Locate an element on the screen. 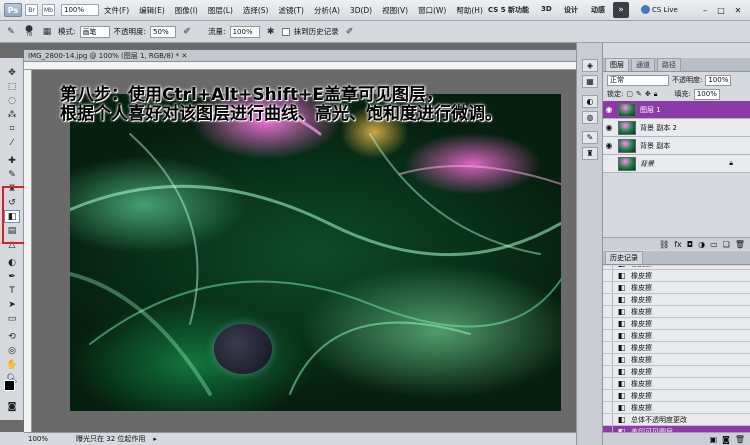  pen-tool-icon: ✒ is located at coordinates (12, 276).